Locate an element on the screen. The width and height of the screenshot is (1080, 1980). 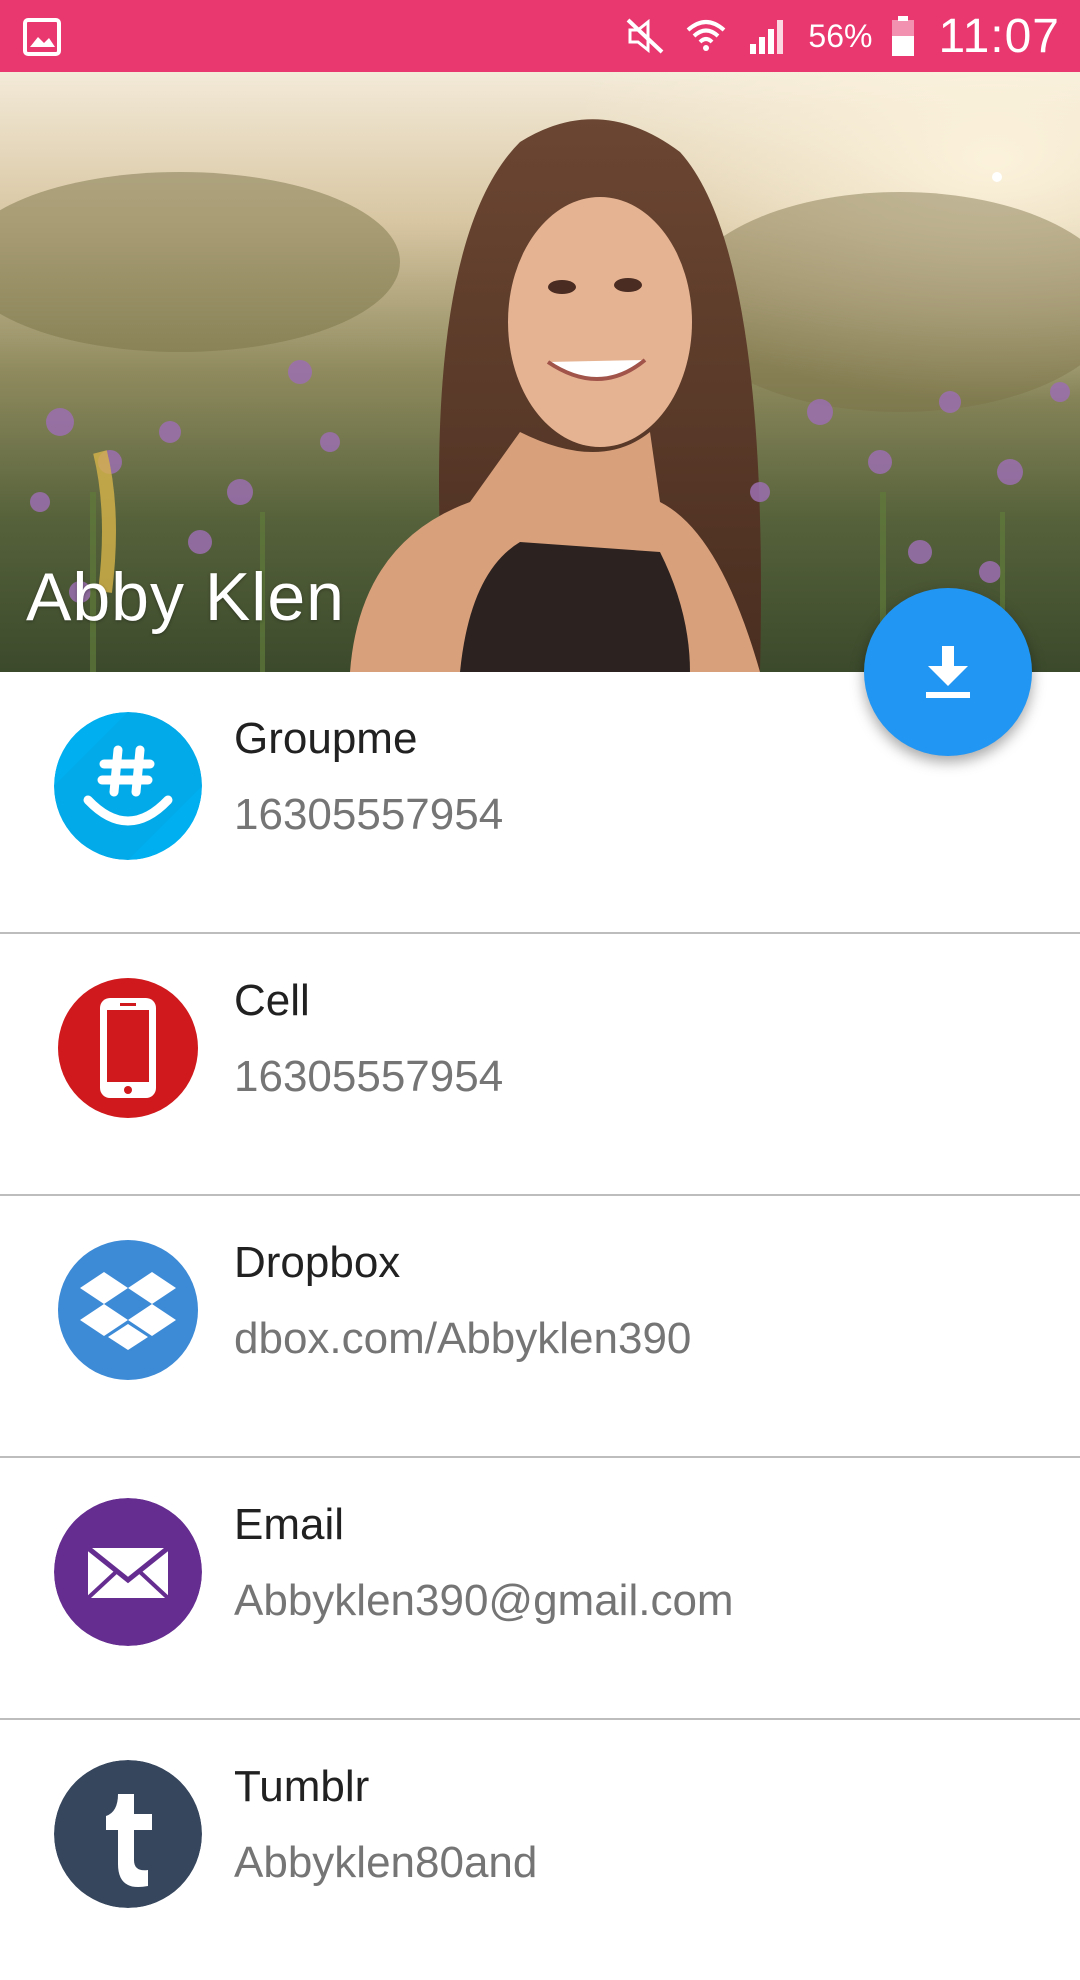
service-name: Dropbox is located at coordinates (317, 1262).